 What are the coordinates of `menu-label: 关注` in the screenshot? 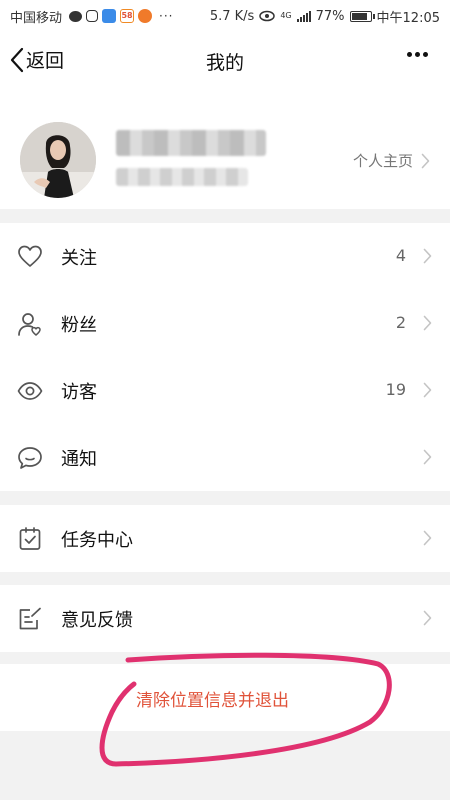 It's located at (79, 258).